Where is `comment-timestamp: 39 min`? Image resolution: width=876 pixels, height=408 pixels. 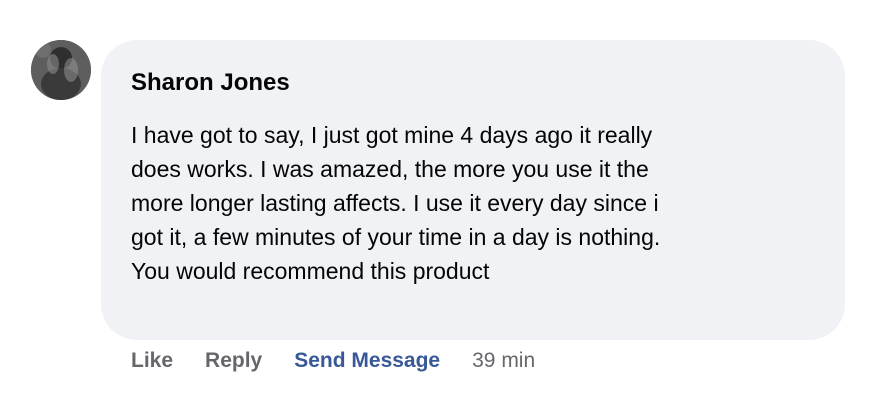 comment-timestamp: 39 min is located at coordinates (503, 361).